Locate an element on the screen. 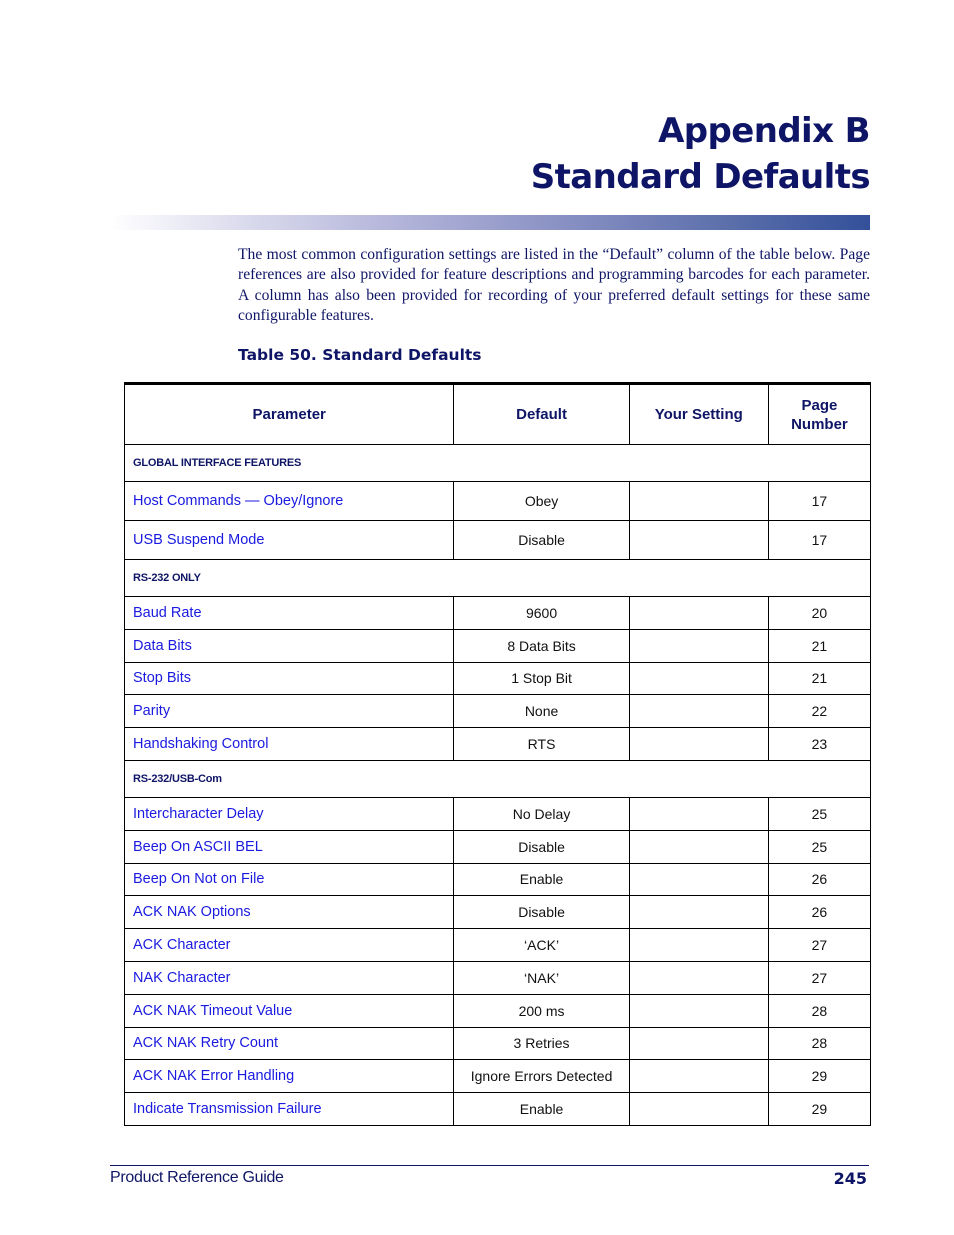  parameter-link: Beep On Not on File is located at coordinates (289, 879).